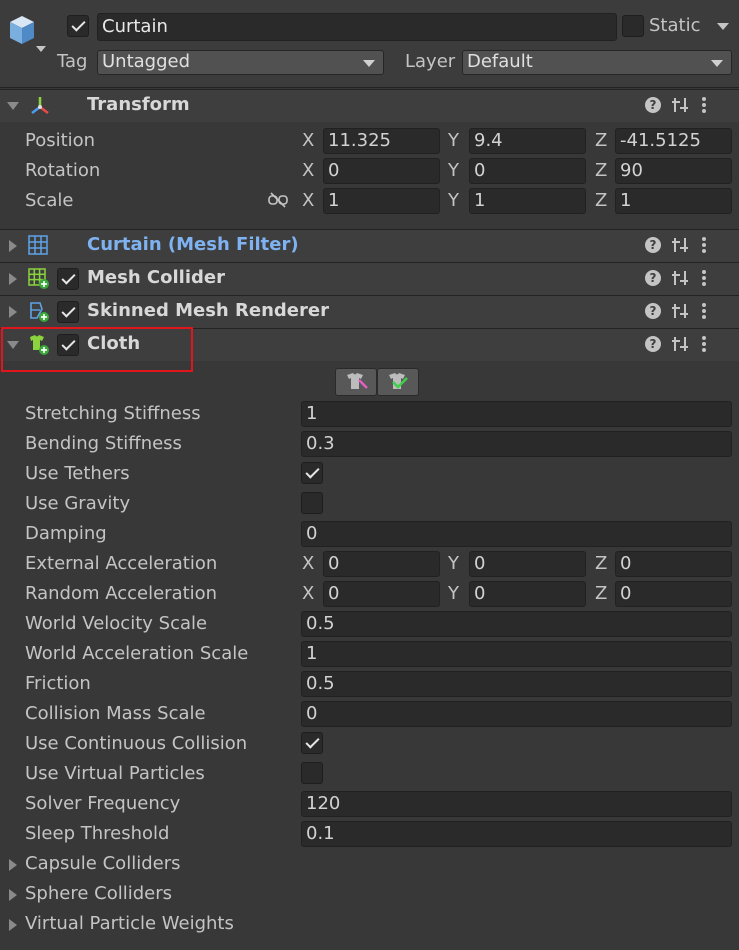  Describe the element at coordinates (516, 684) in the screenshot. I see `friction-field: 0.5` at that location.